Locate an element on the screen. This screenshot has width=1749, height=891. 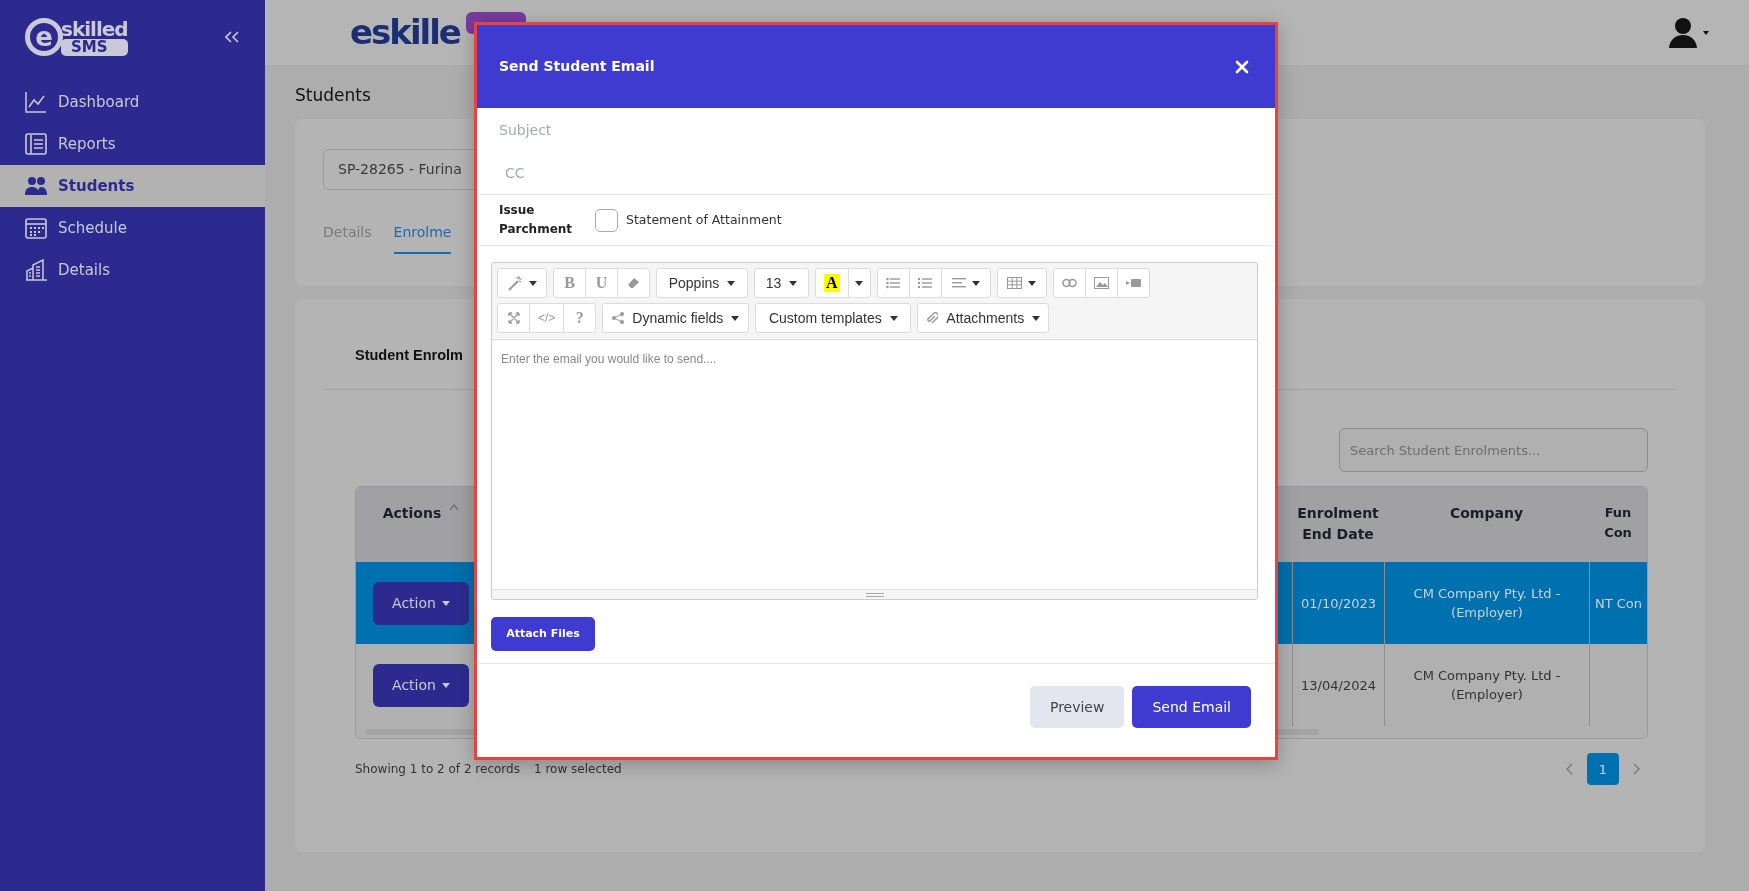
user-avatar-icon is located at coordinates (1690, 32).